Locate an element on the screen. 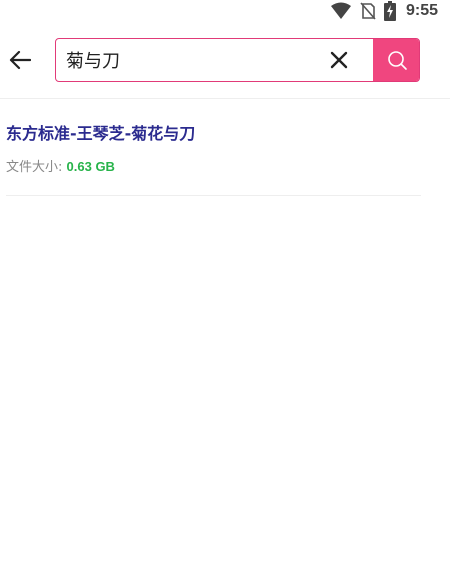  battery-charging-icon is located at coordinates (389, 11).